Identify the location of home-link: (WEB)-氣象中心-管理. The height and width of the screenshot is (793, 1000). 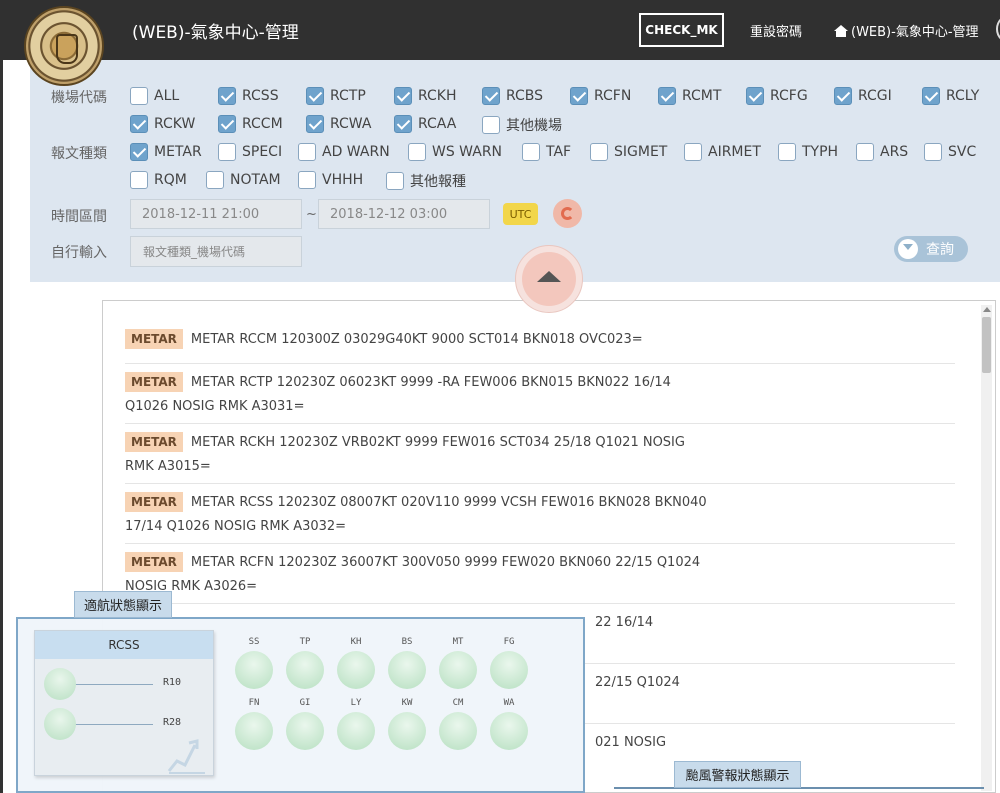
(906, 30).